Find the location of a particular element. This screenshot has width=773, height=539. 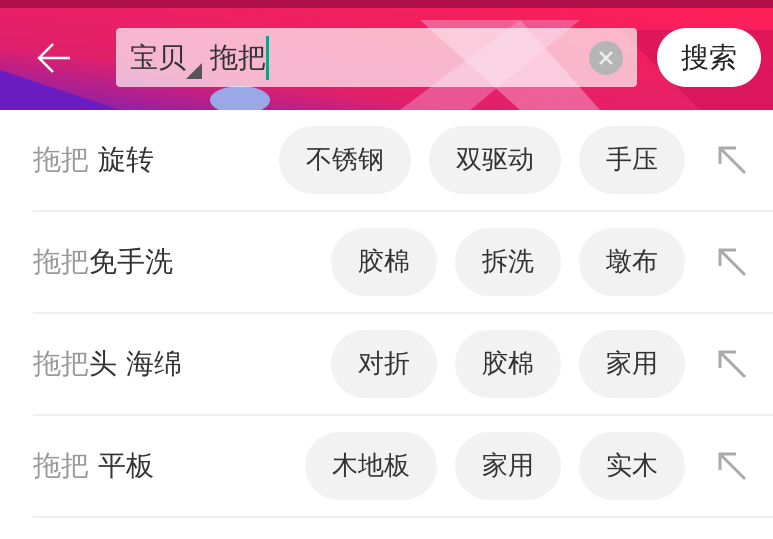

tag-chip: 双驱动 is located at coordinates (495, 160).